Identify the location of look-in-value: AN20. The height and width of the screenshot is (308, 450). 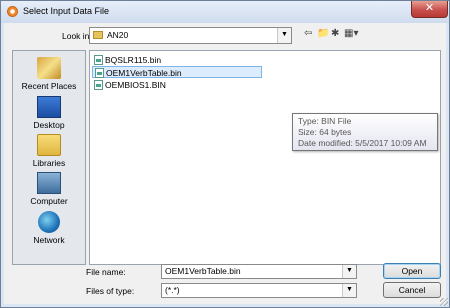
(118, 35).